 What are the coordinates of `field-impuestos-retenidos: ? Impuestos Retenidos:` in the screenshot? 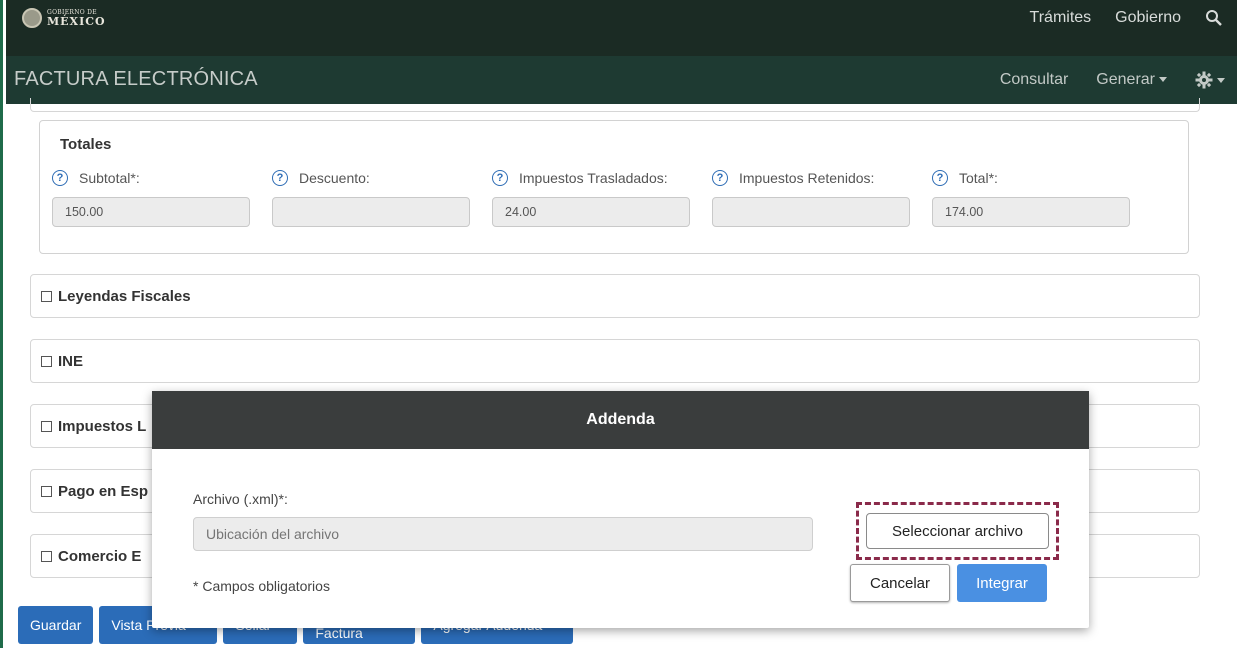 It's located at (811, 197).